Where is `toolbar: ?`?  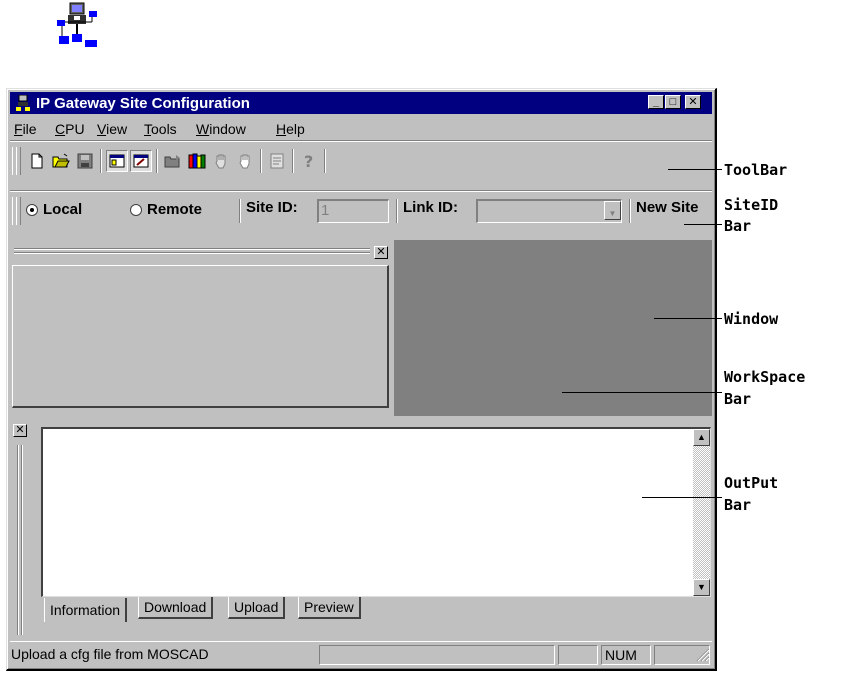 toolbar: ? is located at coordinates (361, 159).